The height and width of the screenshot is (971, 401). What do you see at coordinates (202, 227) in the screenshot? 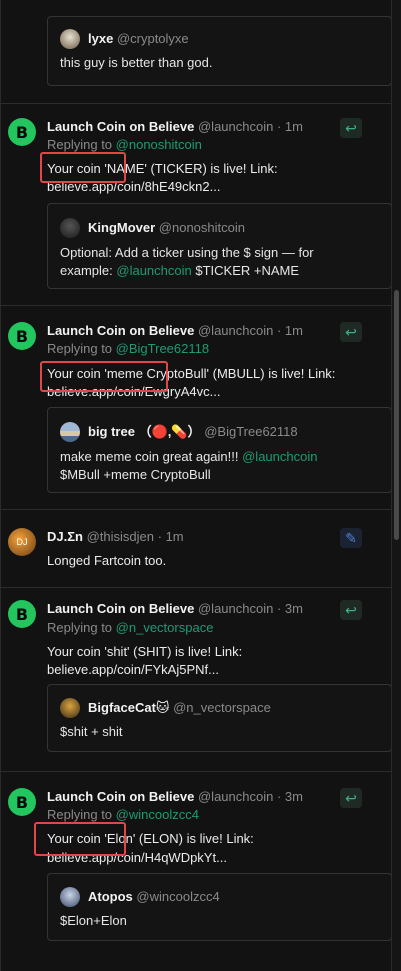
I see `quote-author-handle: @nonoshitcoin` at bounding box center [202, 227].